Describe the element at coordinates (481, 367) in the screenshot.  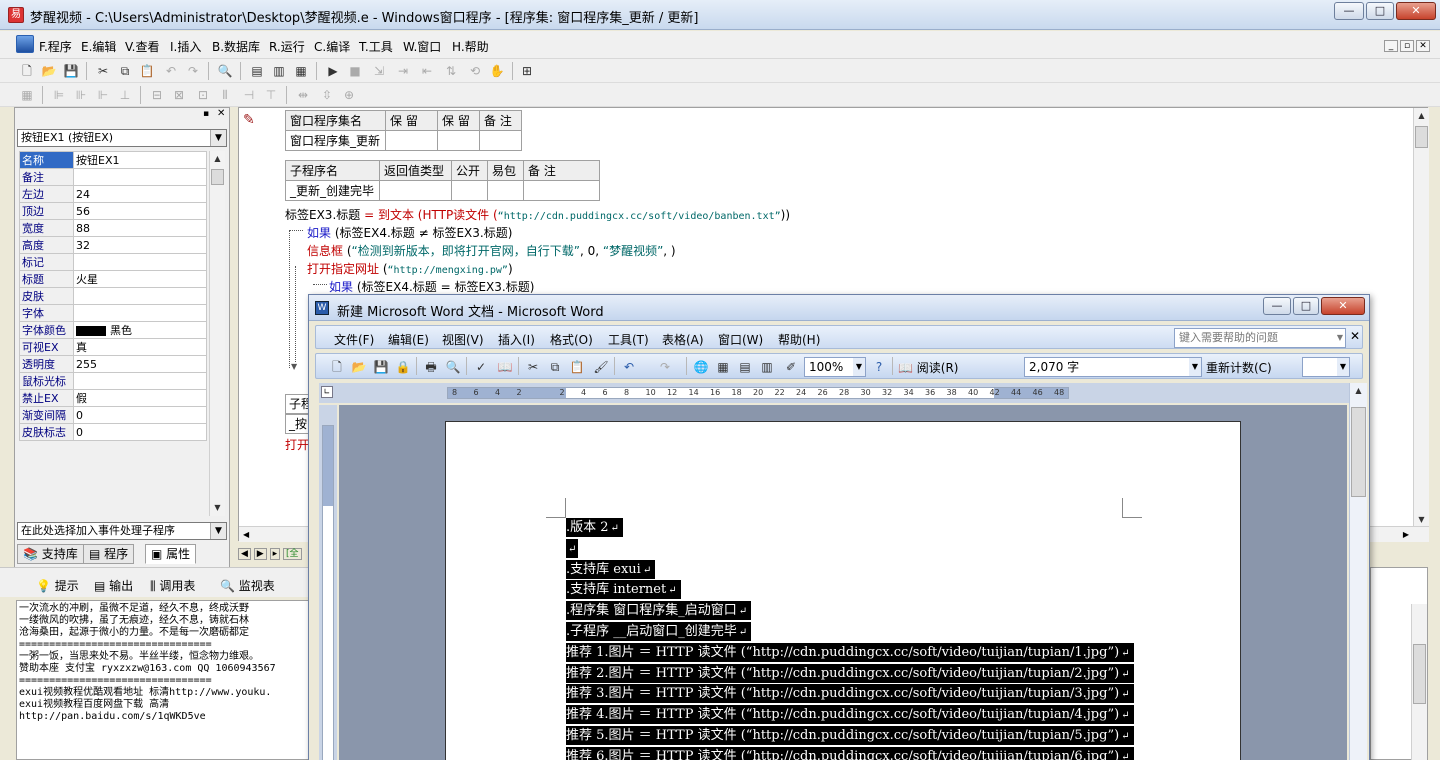
I see `spelling-icon: ✓` at that location.